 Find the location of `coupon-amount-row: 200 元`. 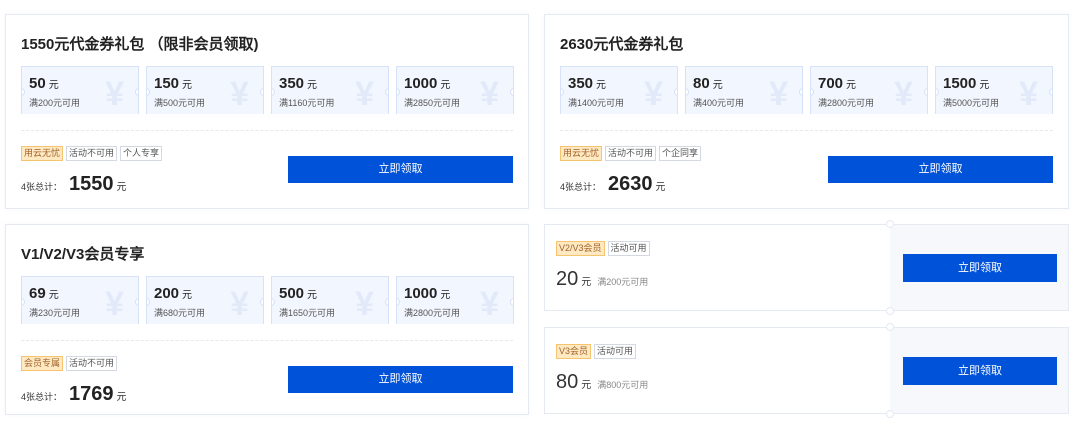

coupon-amount-row: 200 元 is located at coordinates (173, 293).